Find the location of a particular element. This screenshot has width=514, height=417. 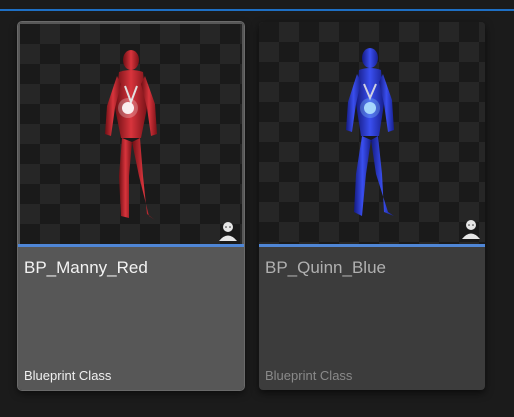

asset-name: BP_Quinn_Blue is located at coordinates (325, 267).